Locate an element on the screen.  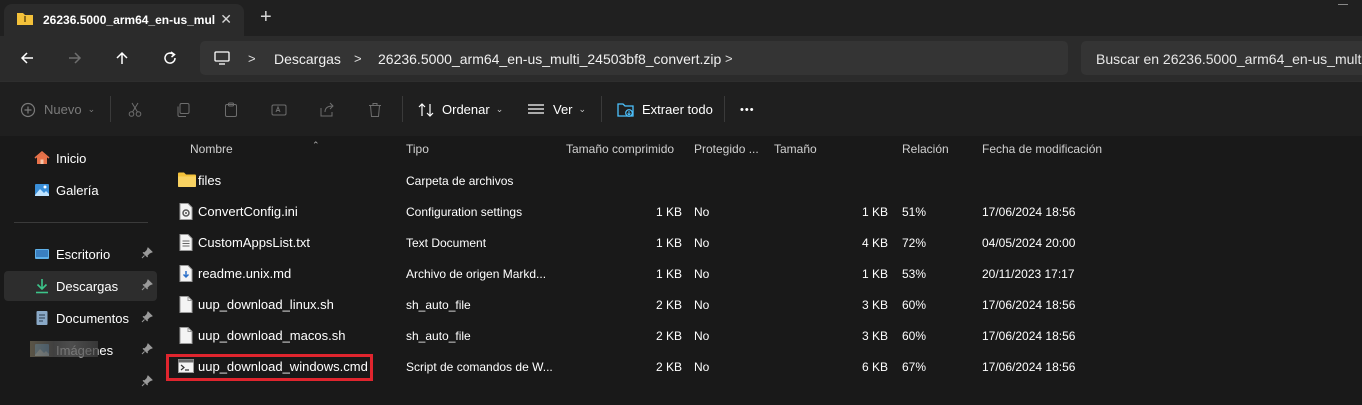
column-header-date-modified: Fecha de modificación is located at coordinates (1042, 149).